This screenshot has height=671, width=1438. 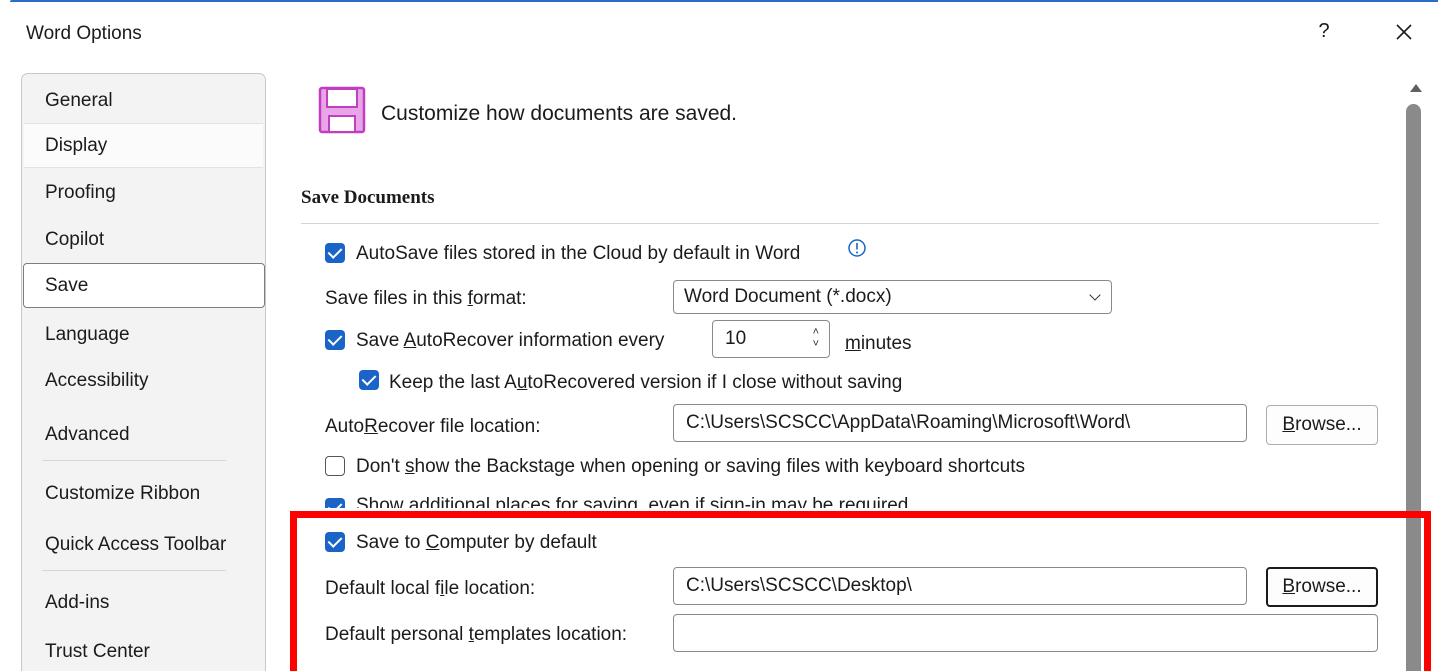 I want to click on sidebar-item-general: General, so click(x=143, y=100).